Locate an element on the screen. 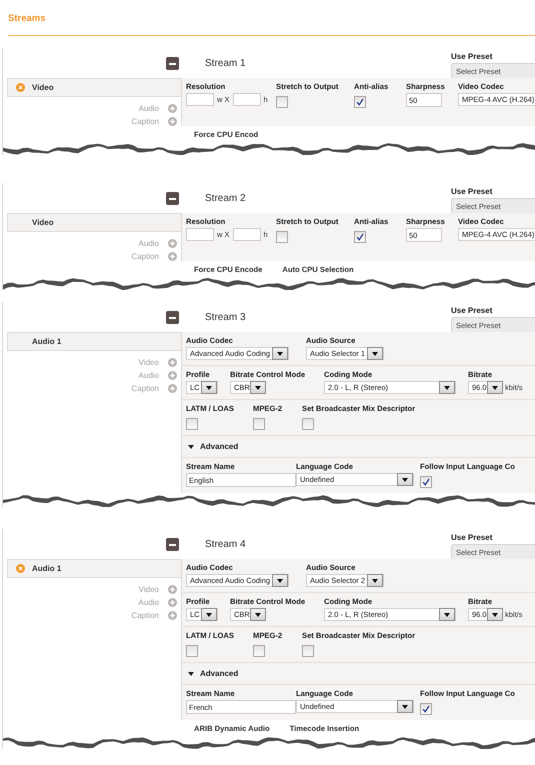  stream-title: Stream 1 is located at coordinates (226, 63).